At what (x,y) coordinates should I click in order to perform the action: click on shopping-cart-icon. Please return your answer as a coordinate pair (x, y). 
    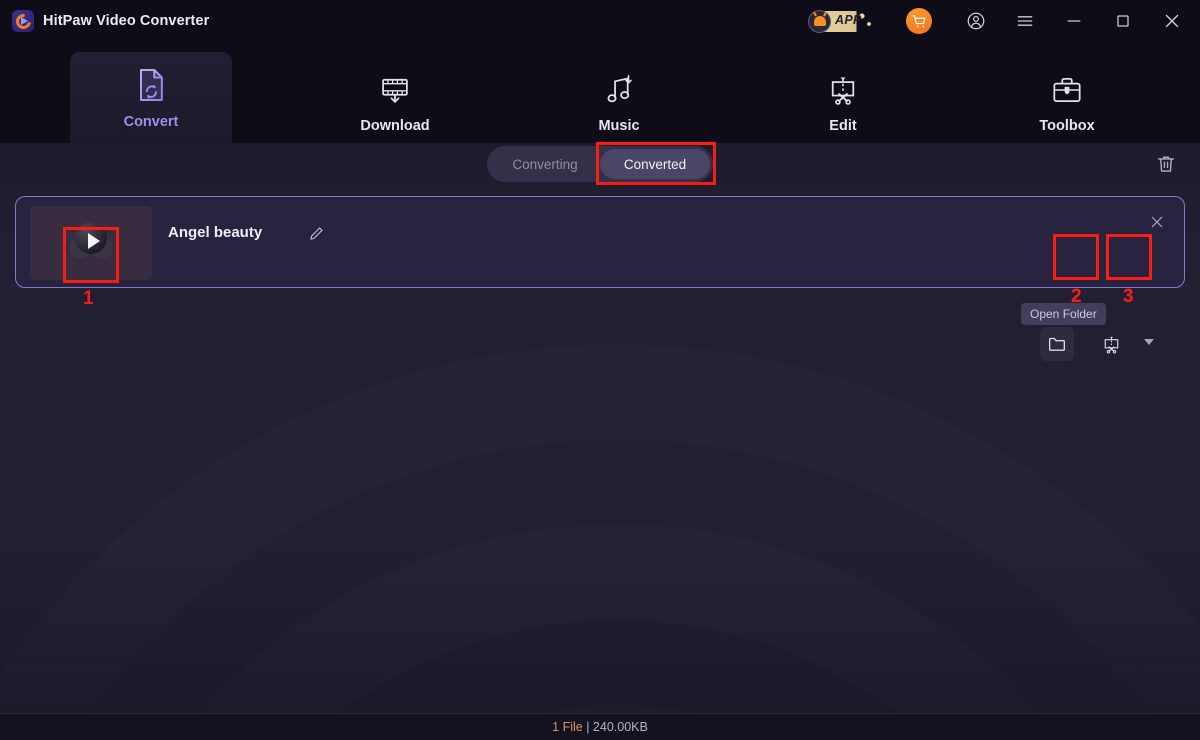
    Looking at the image, I should click on (919, 21).